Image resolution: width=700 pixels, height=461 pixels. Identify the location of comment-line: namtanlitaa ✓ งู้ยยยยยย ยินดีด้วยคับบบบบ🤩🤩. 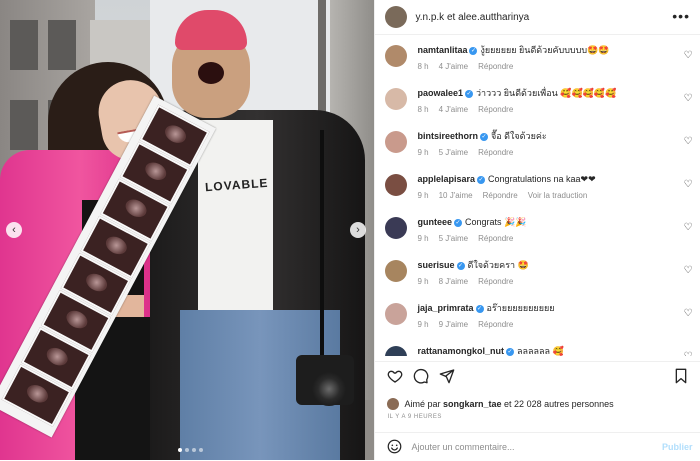
(513, 50).